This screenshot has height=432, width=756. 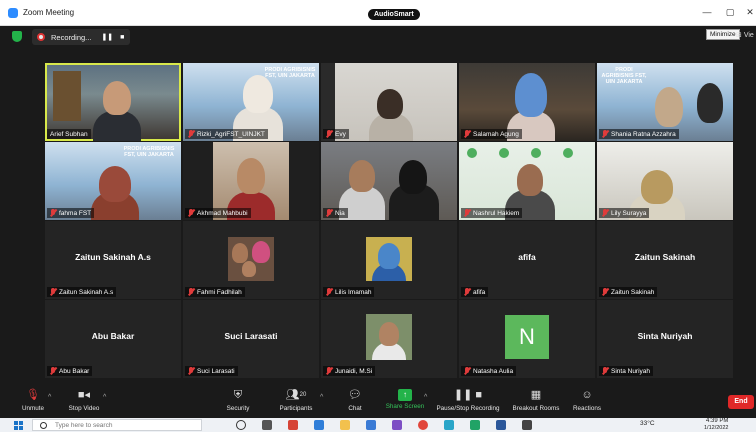 What do you see at coordinates (496, 213) in the screenshot?
I see `participant-name: Nashrul Hakiem` at bounding box center [496, 213].